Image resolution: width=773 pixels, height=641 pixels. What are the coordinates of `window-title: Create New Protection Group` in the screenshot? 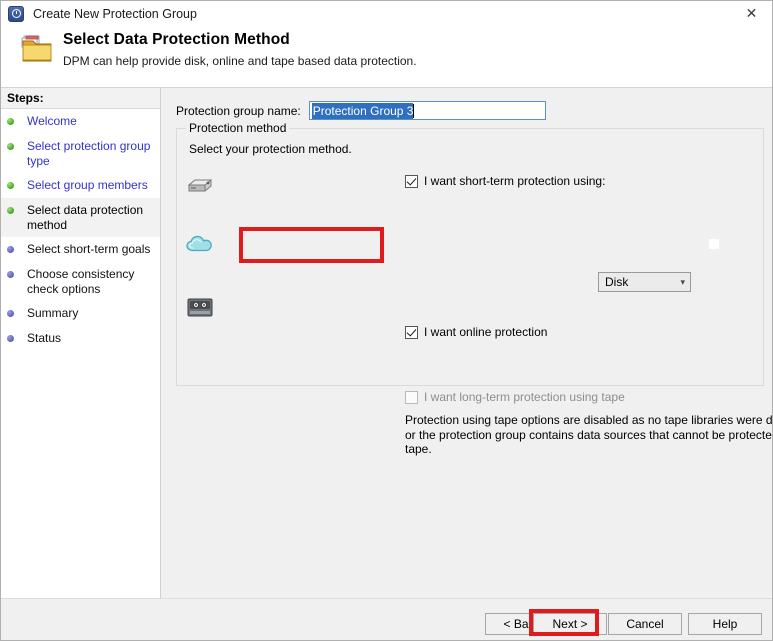 It's located at (115, 13).